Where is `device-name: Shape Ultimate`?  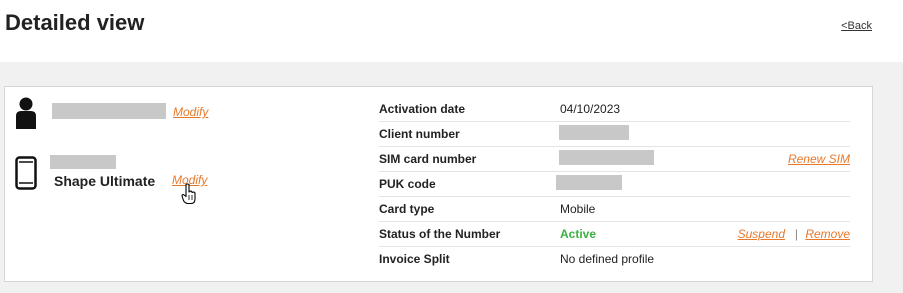 device-name: Shape Ultimate is located at coordinates (105, 181).